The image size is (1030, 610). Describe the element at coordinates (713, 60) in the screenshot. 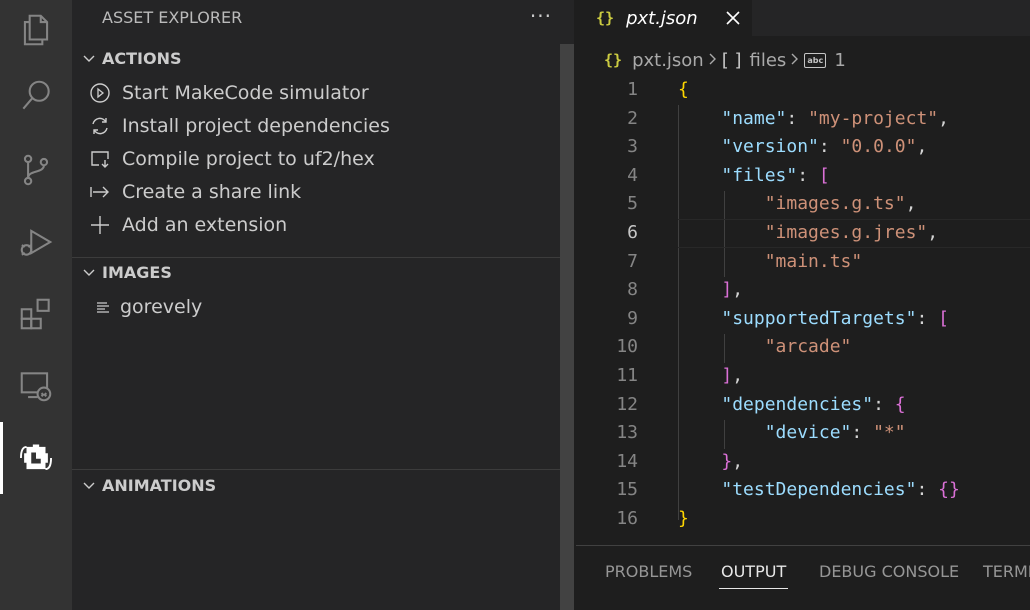

I see `chevron-right-icon` at that location.